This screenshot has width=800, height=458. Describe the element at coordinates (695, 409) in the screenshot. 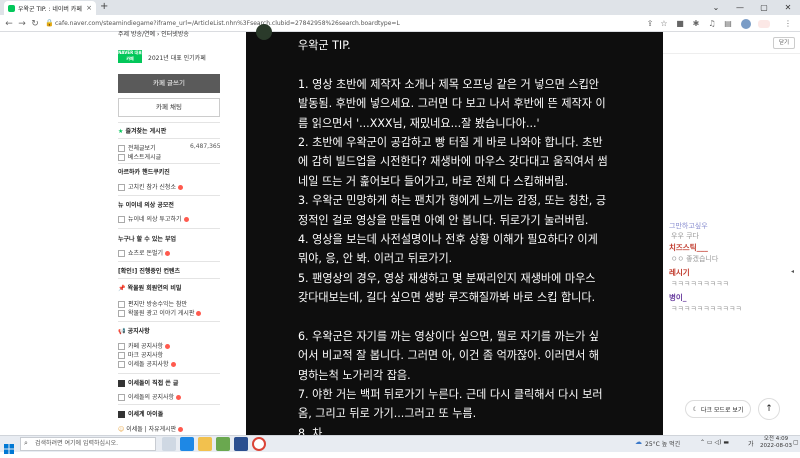

I see `moon-icon: ☾` at that location.